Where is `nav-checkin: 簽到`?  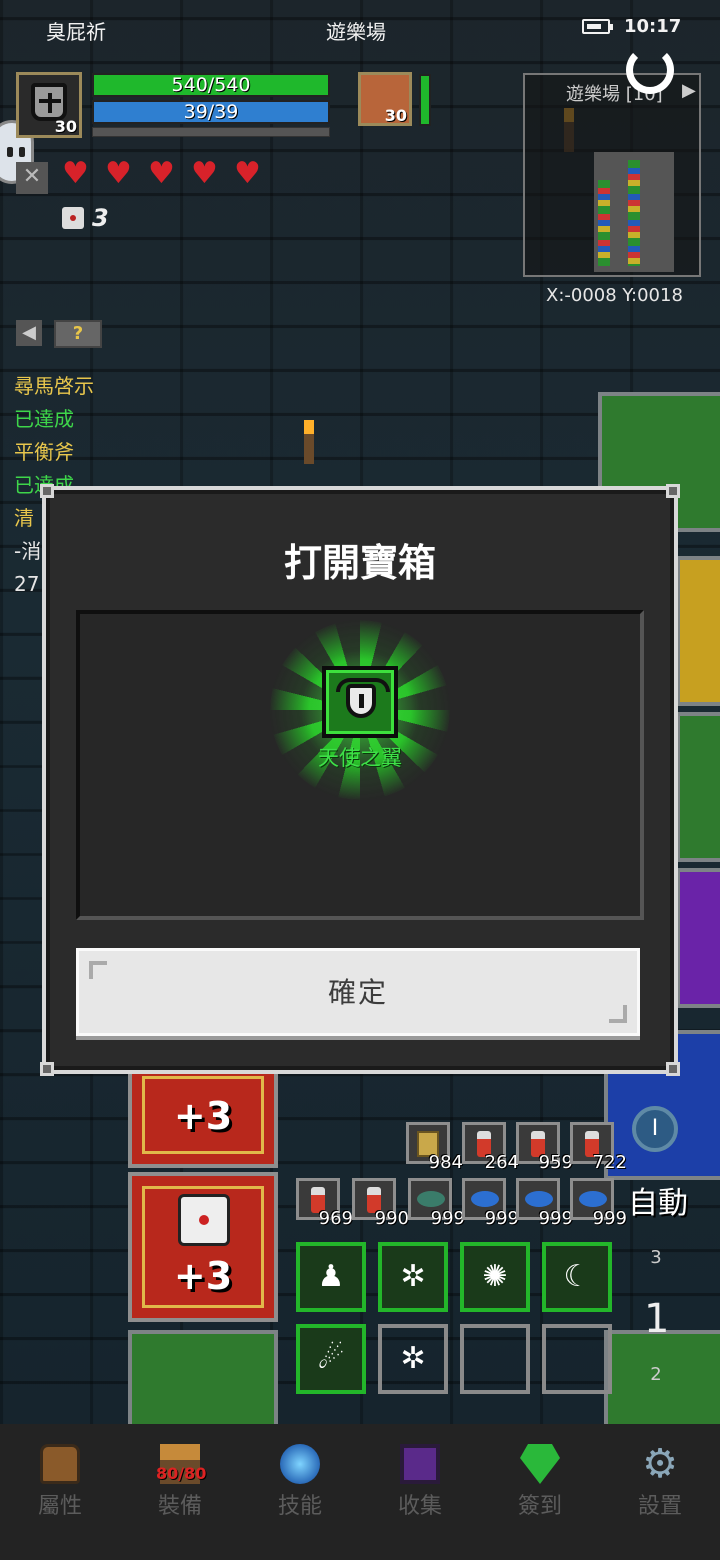 nav-checkin: 簽到 is located at coordinates (540, 1492).